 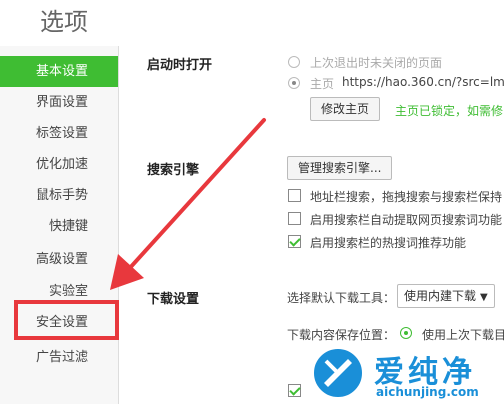 What do you see at coordinates (463, 335) in the screenshot?
I see `download-save-last-label: 使用上次下载目` at bounding box center [463, 335].